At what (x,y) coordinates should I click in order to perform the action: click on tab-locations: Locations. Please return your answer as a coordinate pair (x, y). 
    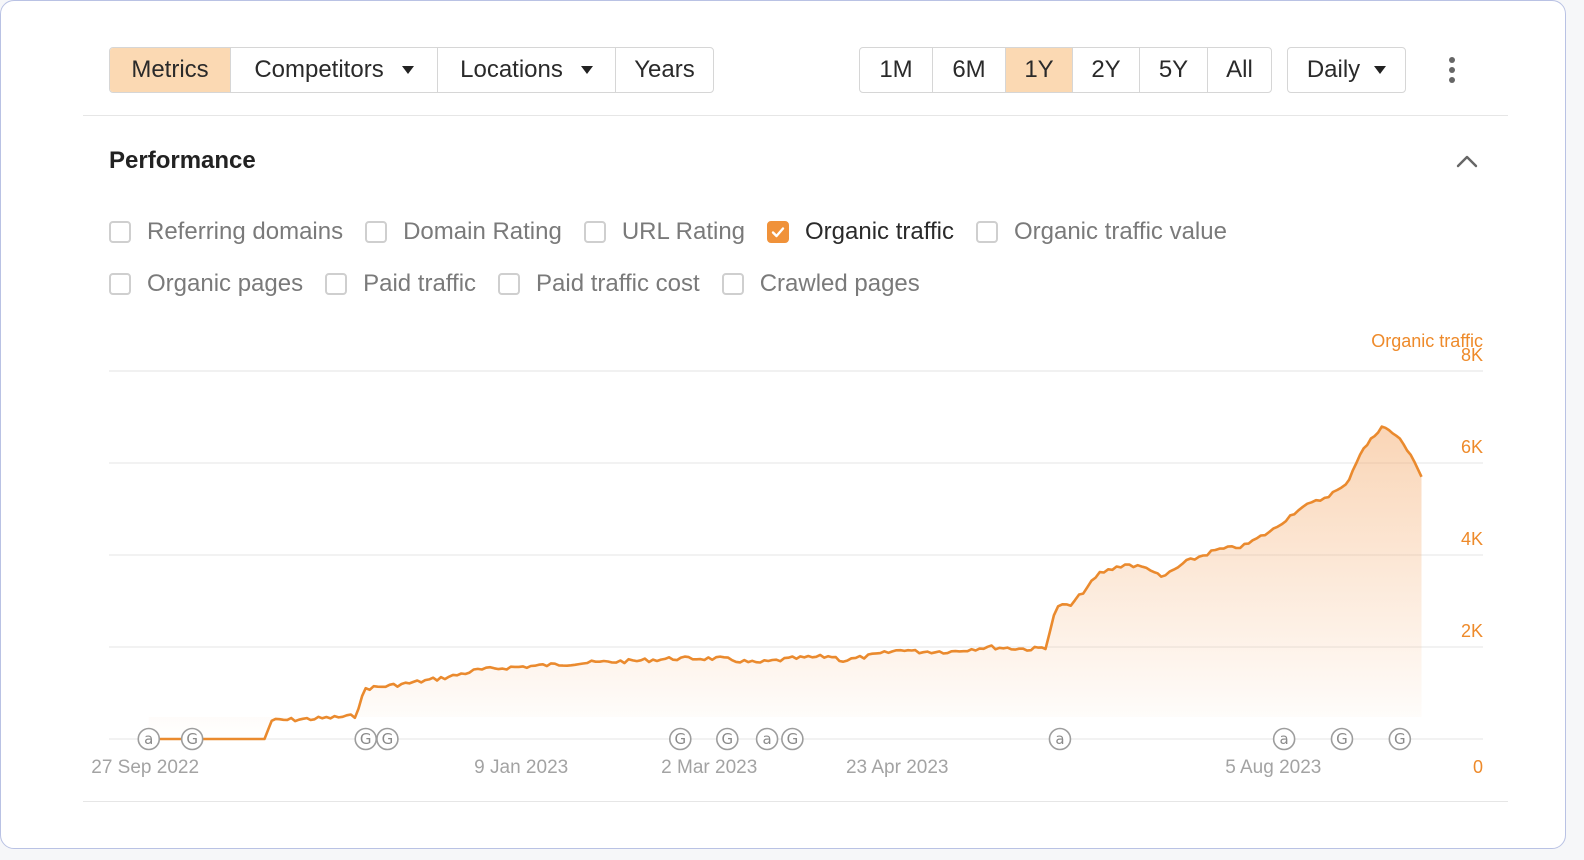
    Looking at the image, I should click on (527, 70).